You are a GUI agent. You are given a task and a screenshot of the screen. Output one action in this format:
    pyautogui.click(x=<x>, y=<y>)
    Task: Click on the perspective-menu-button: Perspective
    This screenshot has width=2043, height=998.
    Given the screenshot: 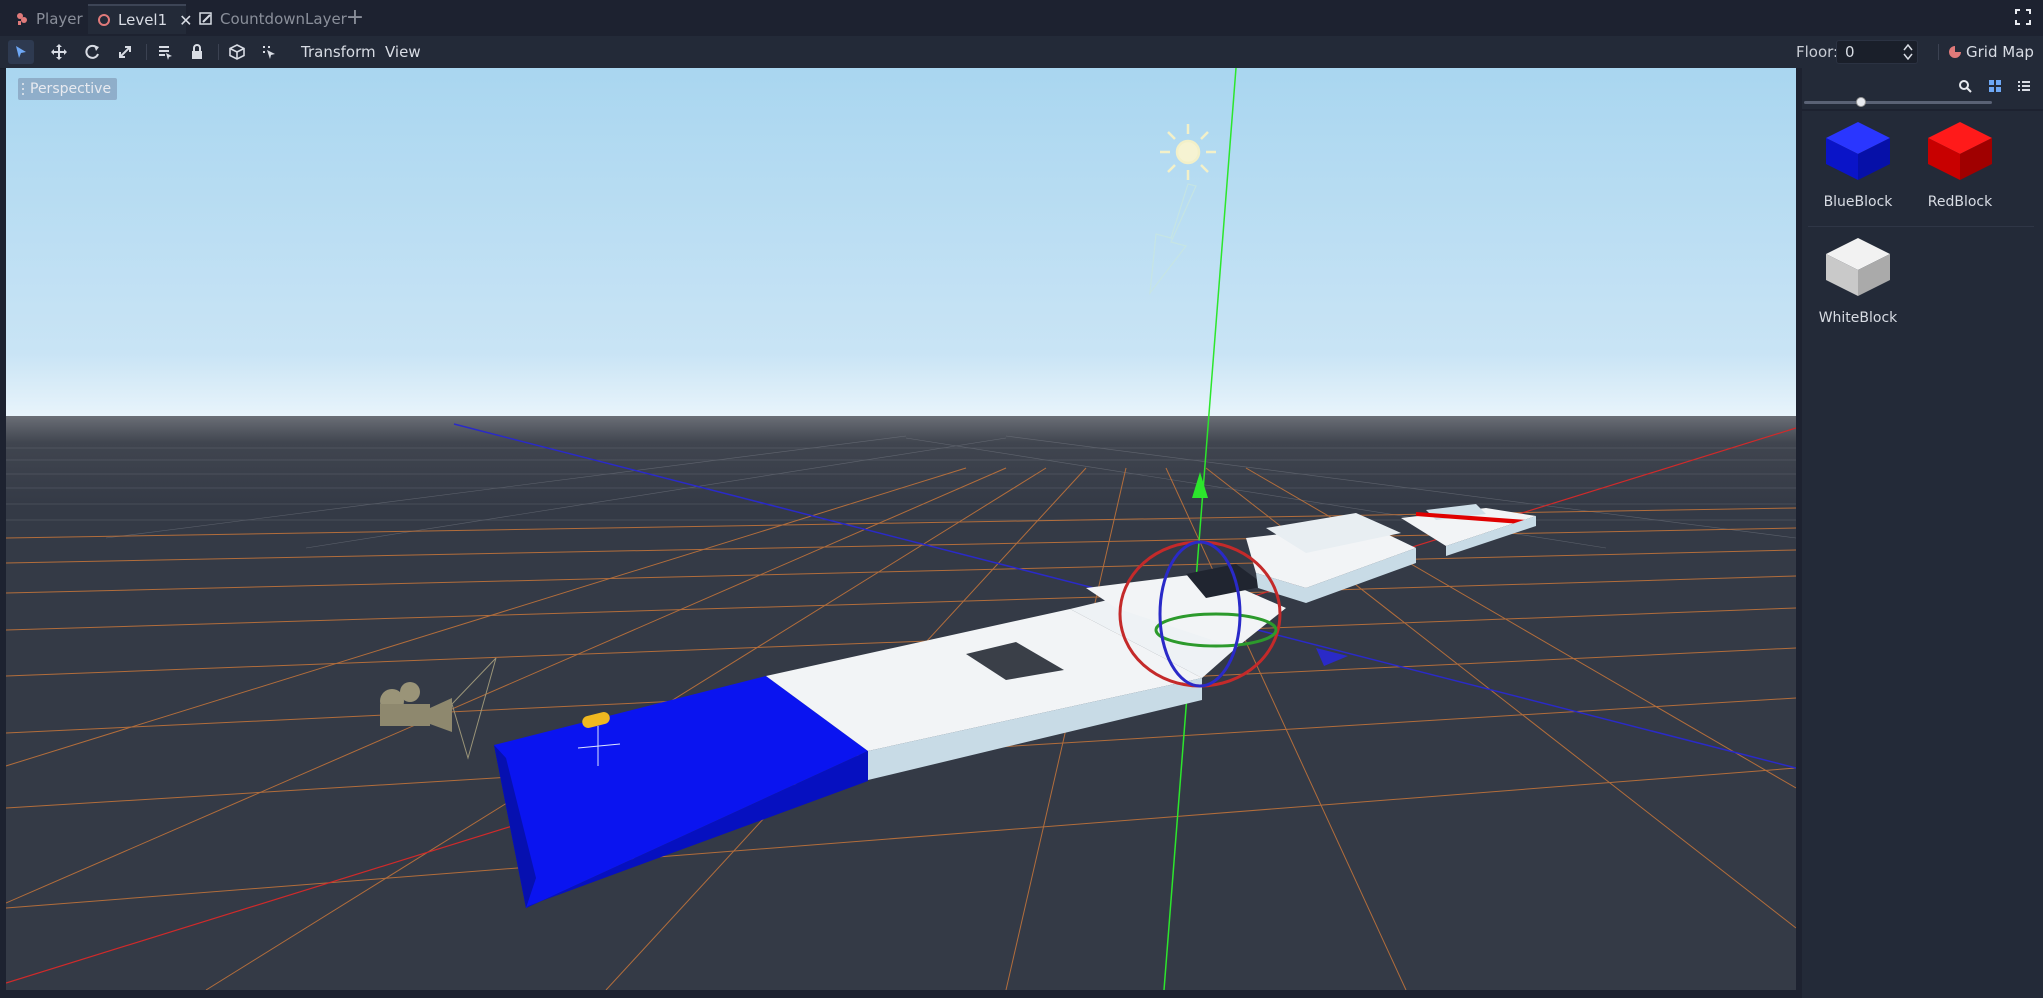 What is the action you would take?
    pyautogui.click(x=68, y=89)
    